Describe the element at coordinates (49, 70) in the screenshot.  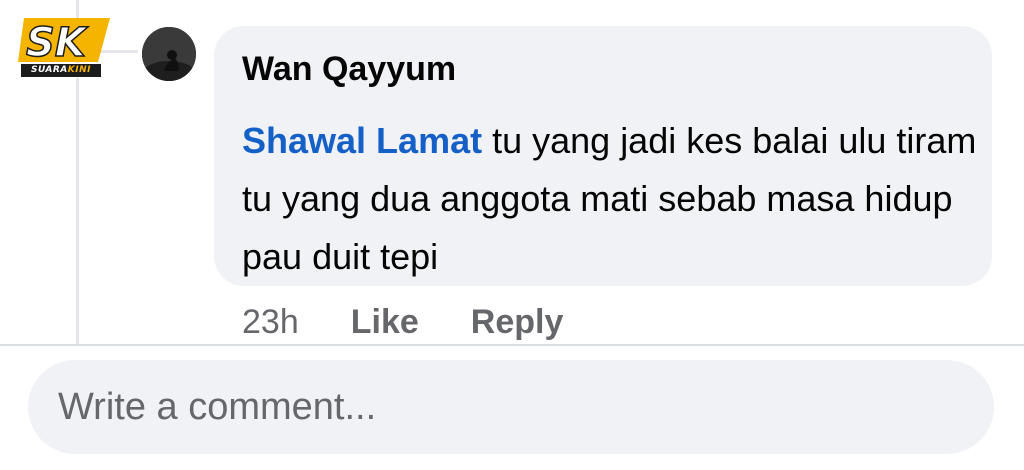
I see `logo-wordmark-left: SUARA` at that location.